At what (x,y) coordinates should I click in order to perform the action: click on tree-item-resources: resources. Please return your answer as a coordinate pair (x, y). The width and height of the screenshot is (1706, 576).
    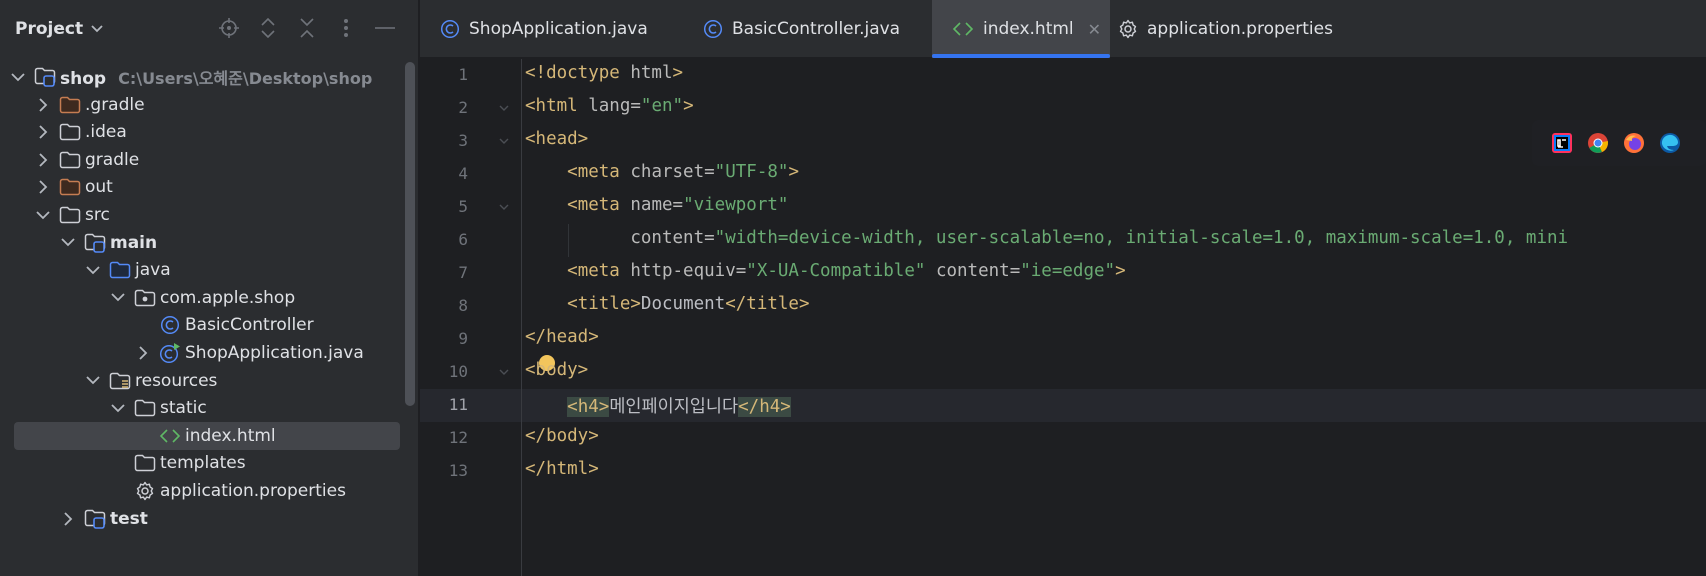
    Looking at the image, I should click on (202, 381).